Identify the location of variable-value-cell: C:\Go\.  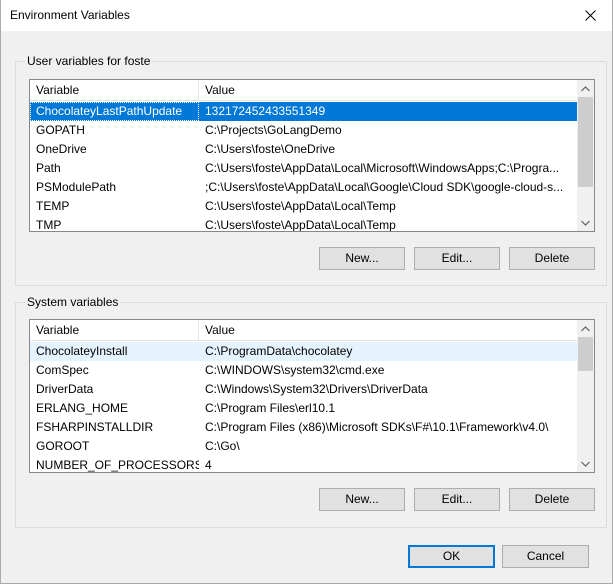
(222, 446).